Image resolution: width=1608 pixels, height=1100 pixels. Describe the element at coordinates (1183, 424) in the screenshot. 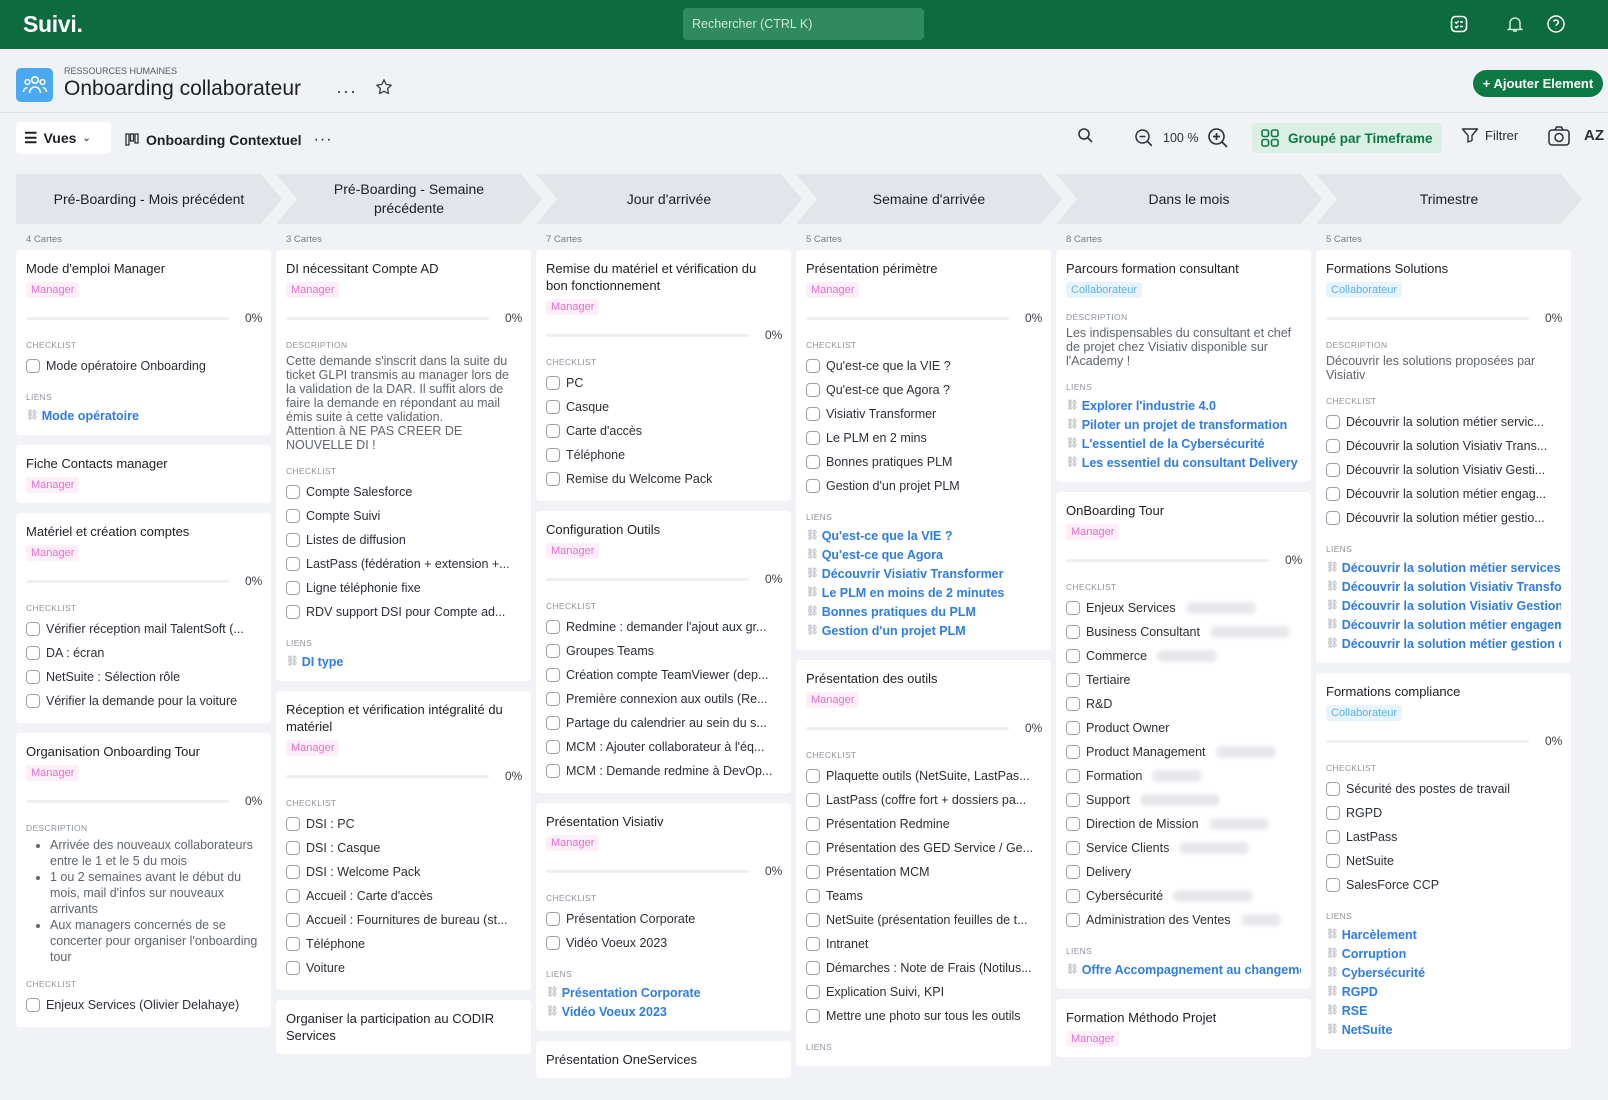

I see `card-link: ⛓ Piloter un projet de transformation` at that location.